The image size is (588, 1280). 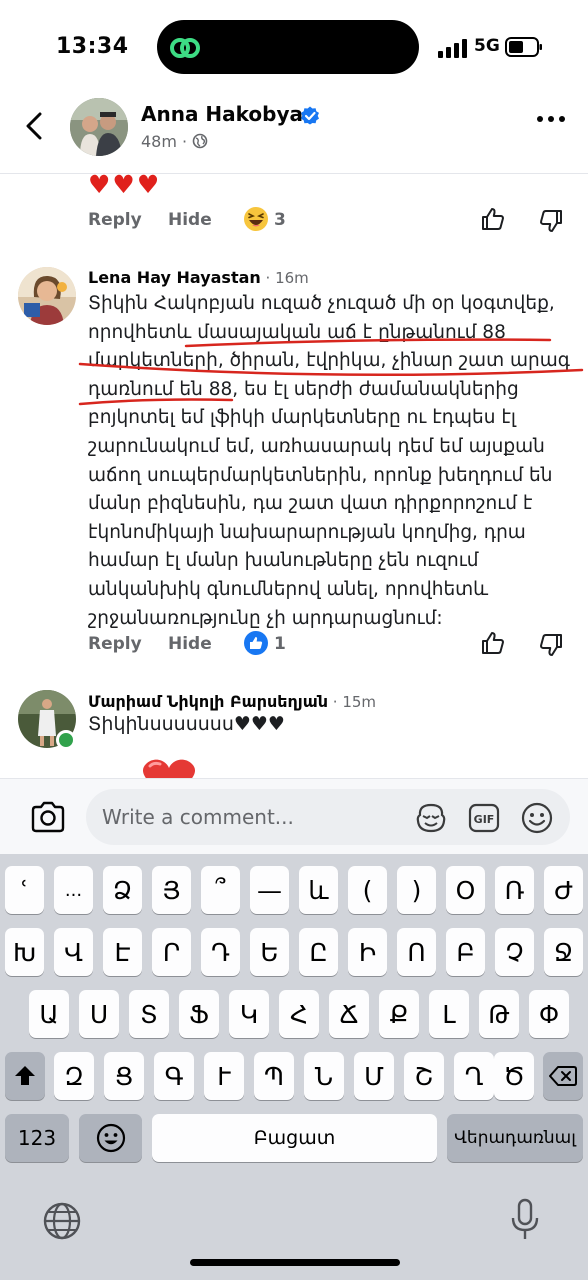 What do you see at coordinates (74, 1076) in the screenshot?
I see `key: Զ` at bounding box center [74, 1076].